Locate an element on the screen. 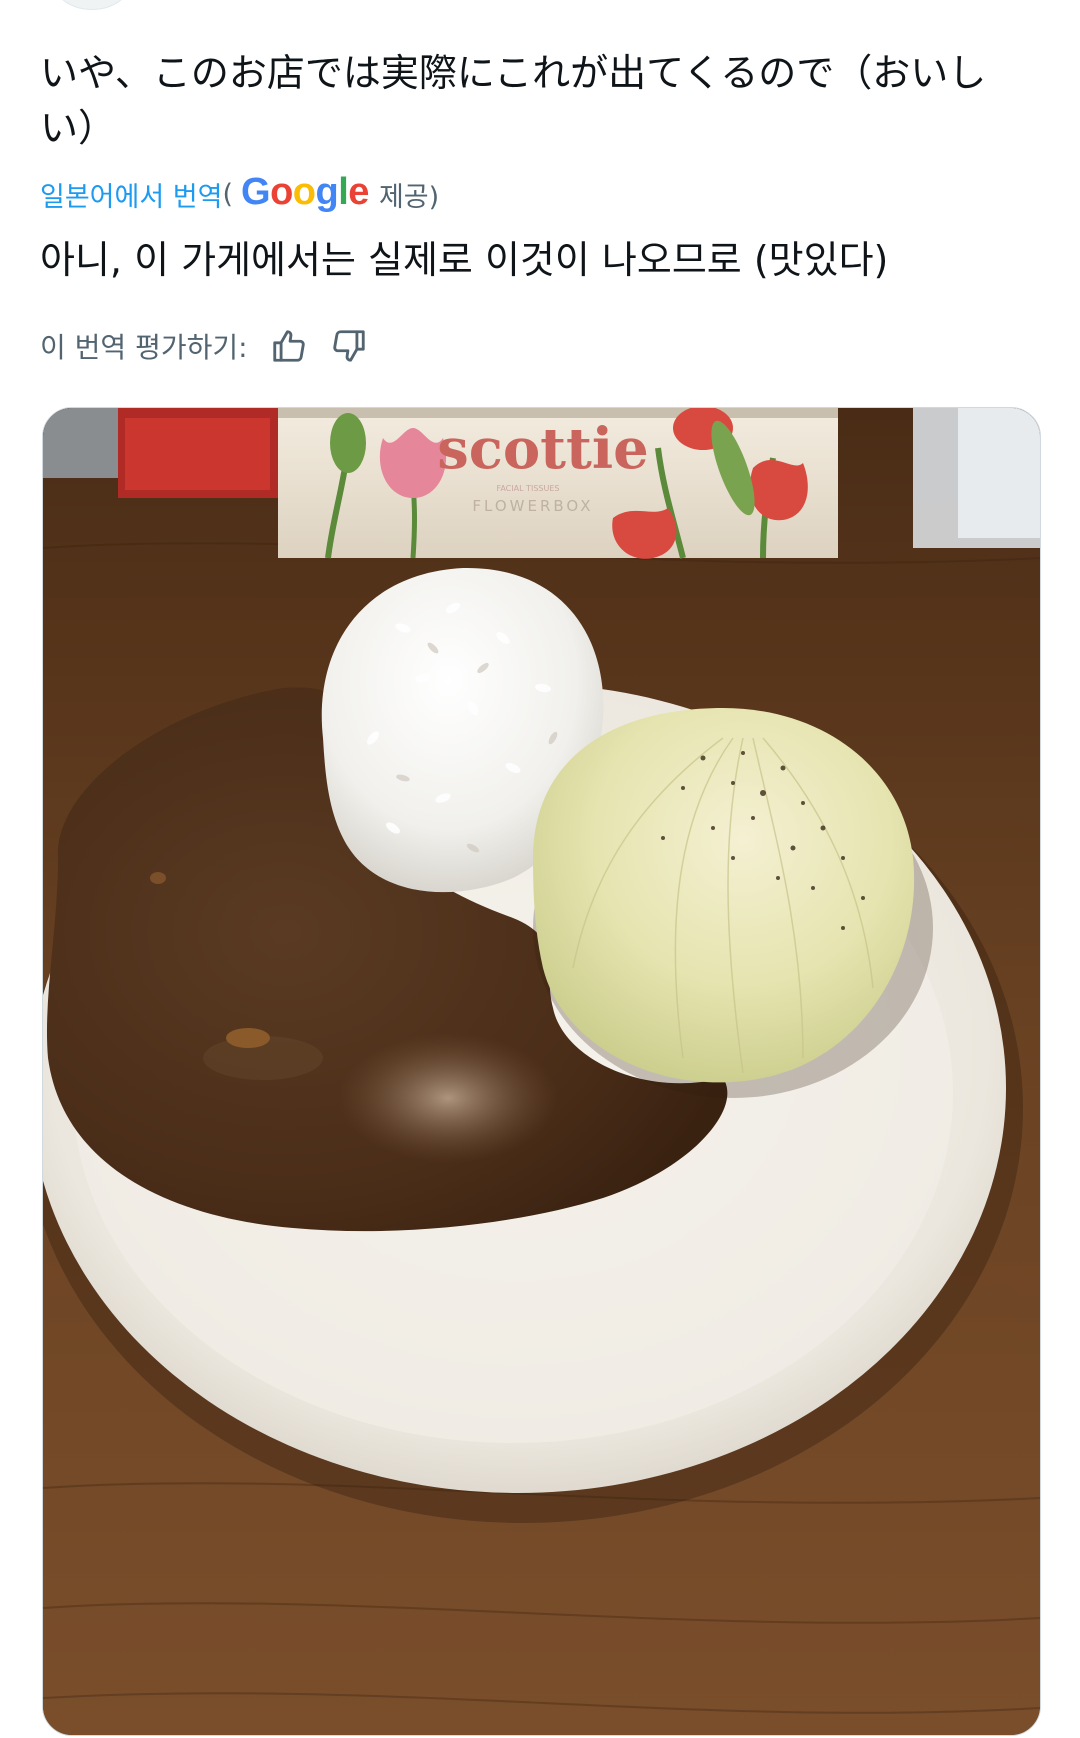 The width and height of the screenshot is (1080, 1738). tissue-brand-text: scottie is located at coordinates (543, 449).